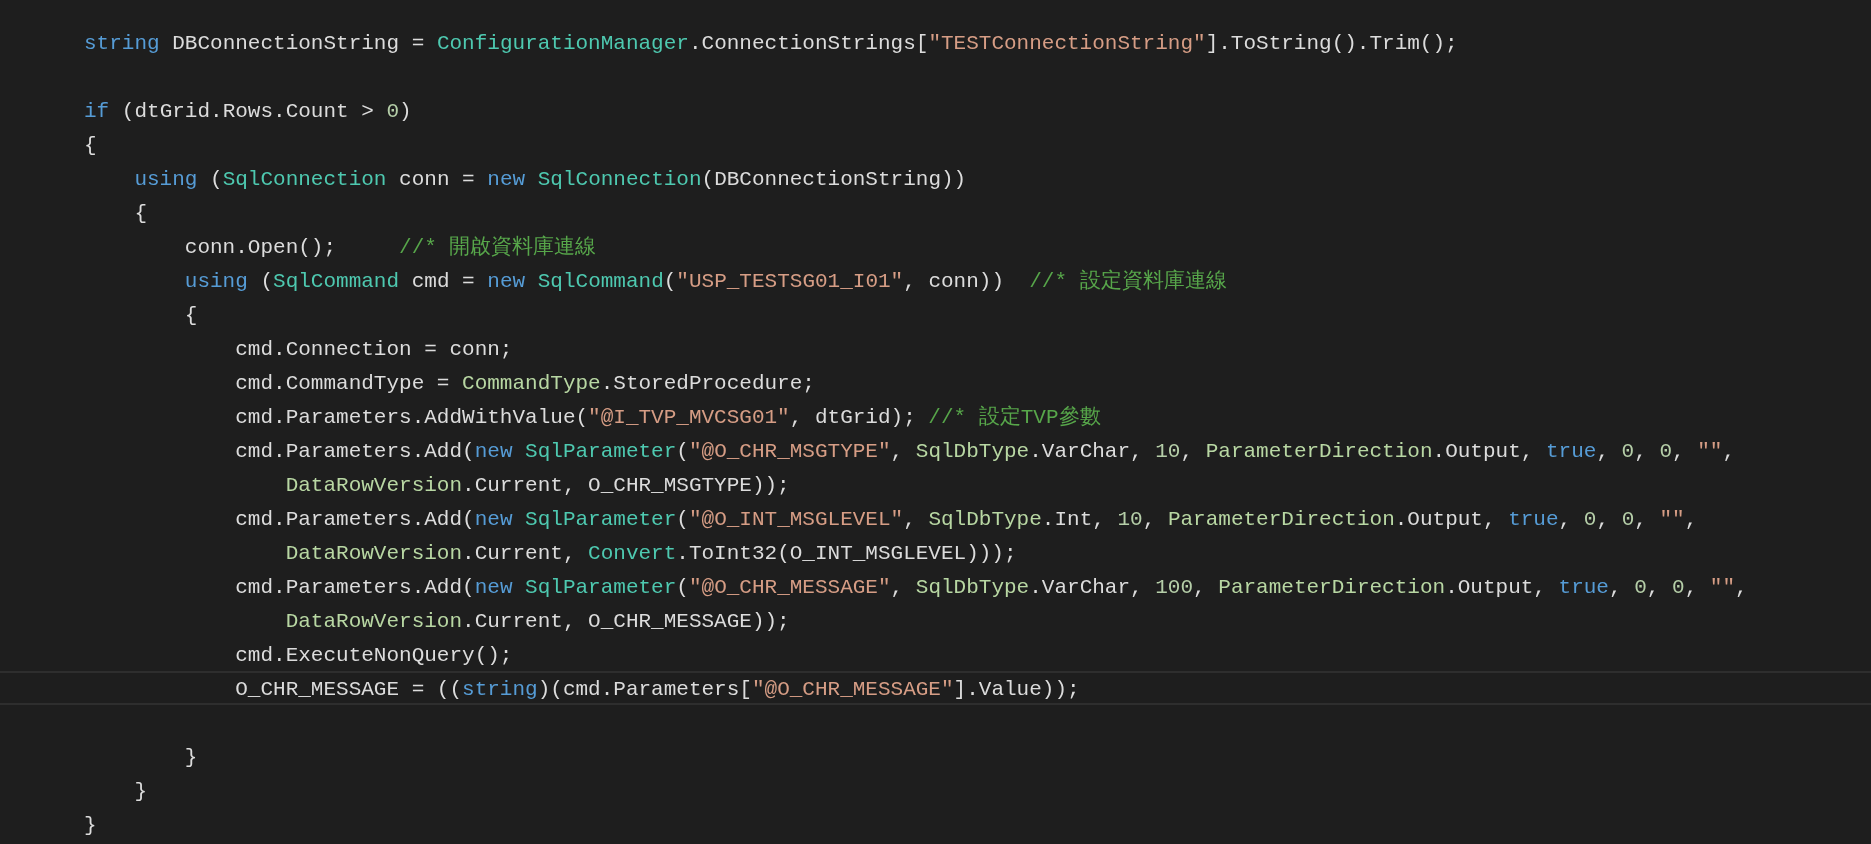 The width and height of the screenshot is (1871, 844). I want to click on code-line: DataRowVersion.Current, O_CHR_MESSAGE));, so click(537, 622).